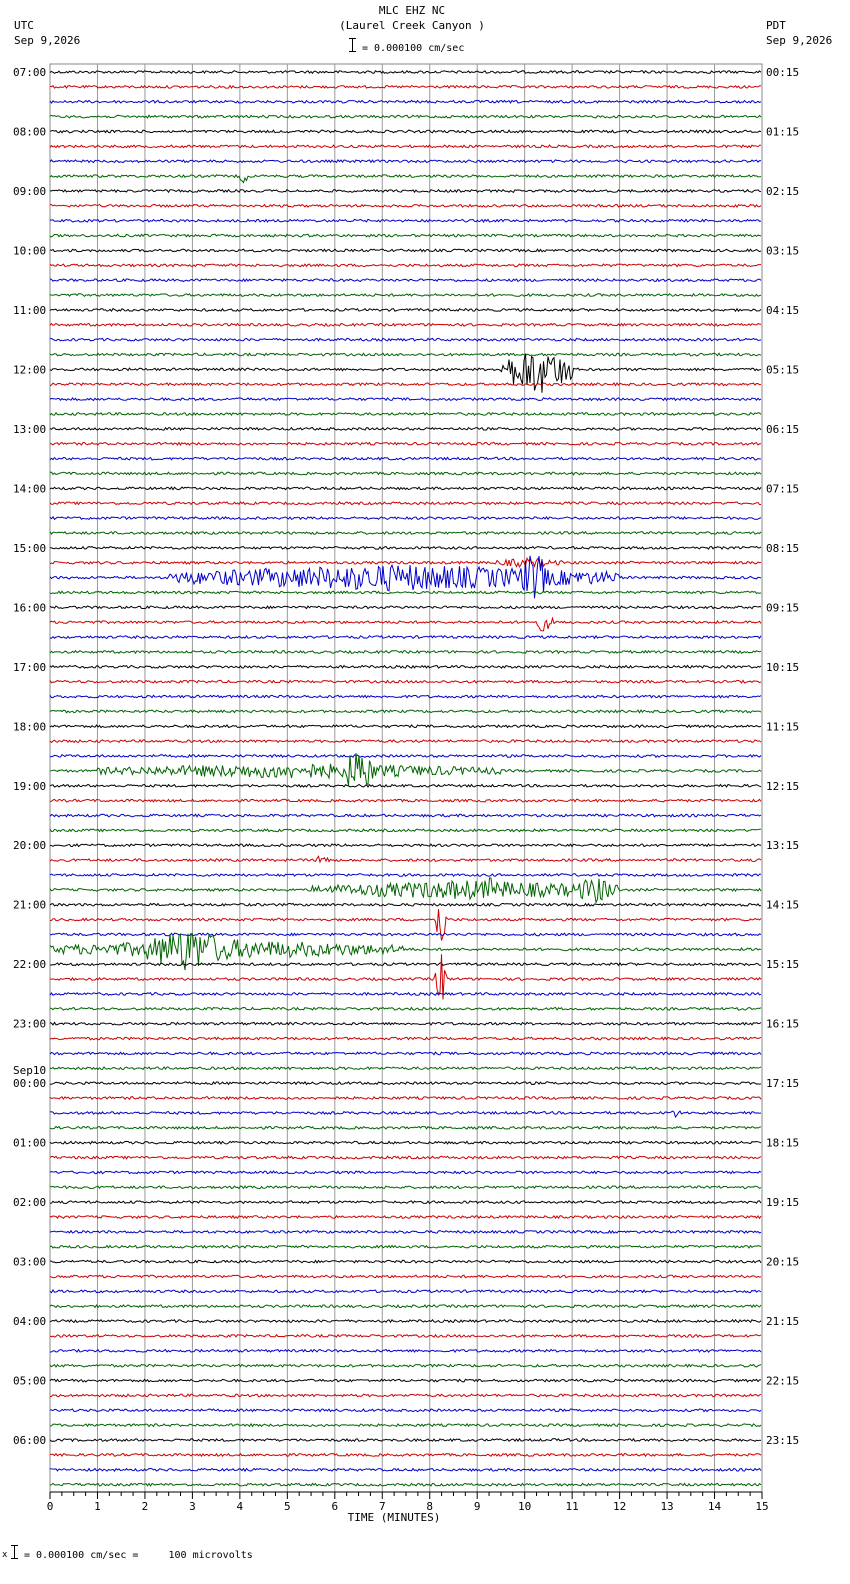 This screenshot has height=1584, width=850. I want to click on footer-scale-bar-icon, so click(14, 1552).